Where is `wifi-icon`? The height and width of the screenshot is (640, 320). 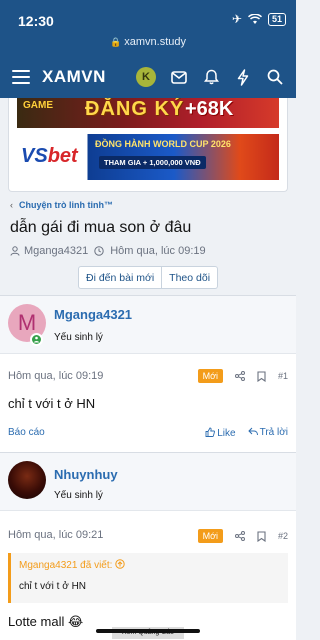
wifi-icon is located at coordinates (254, 18).